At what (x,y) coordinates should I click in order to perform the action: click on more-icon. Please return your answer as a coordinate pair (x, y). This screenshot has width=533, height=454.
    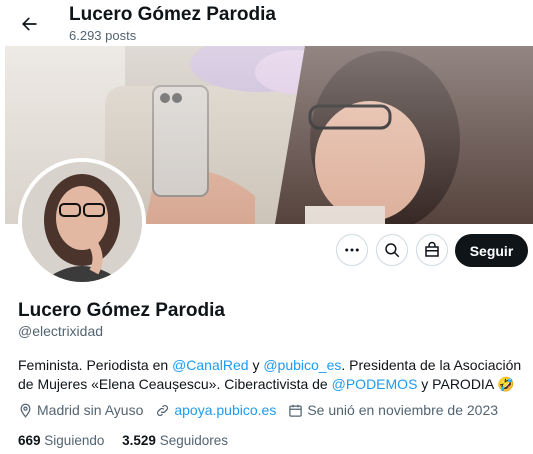
    Looking at the image, I should click on (352, 250).